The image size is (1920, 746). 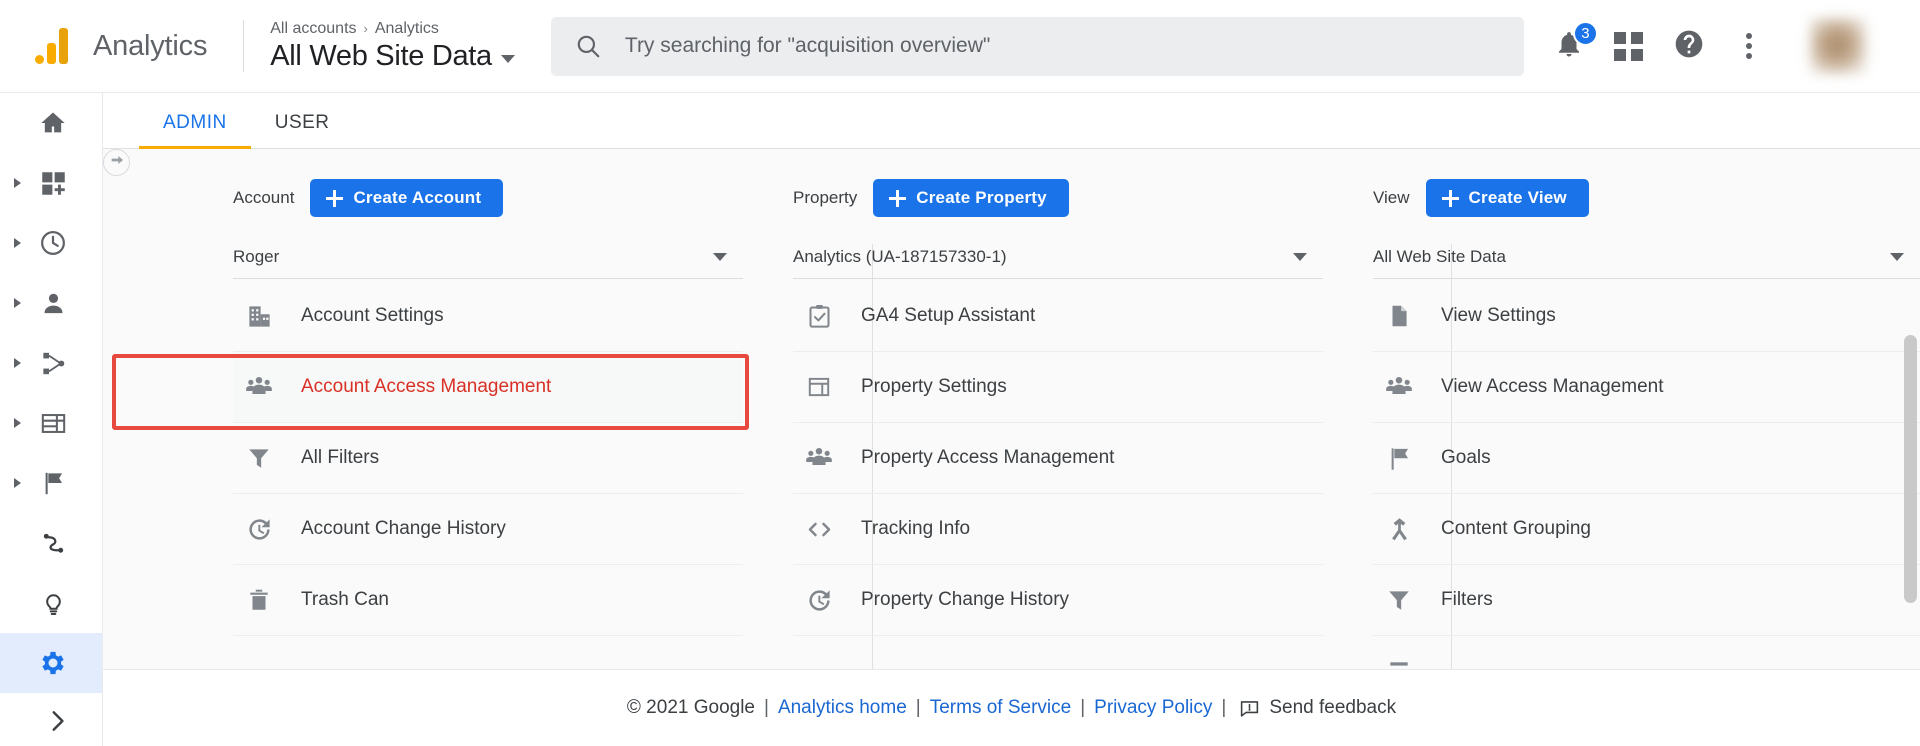 I want to click on footer-link-terms-of-service: Terms of Service, so click(x=1000, y=708).